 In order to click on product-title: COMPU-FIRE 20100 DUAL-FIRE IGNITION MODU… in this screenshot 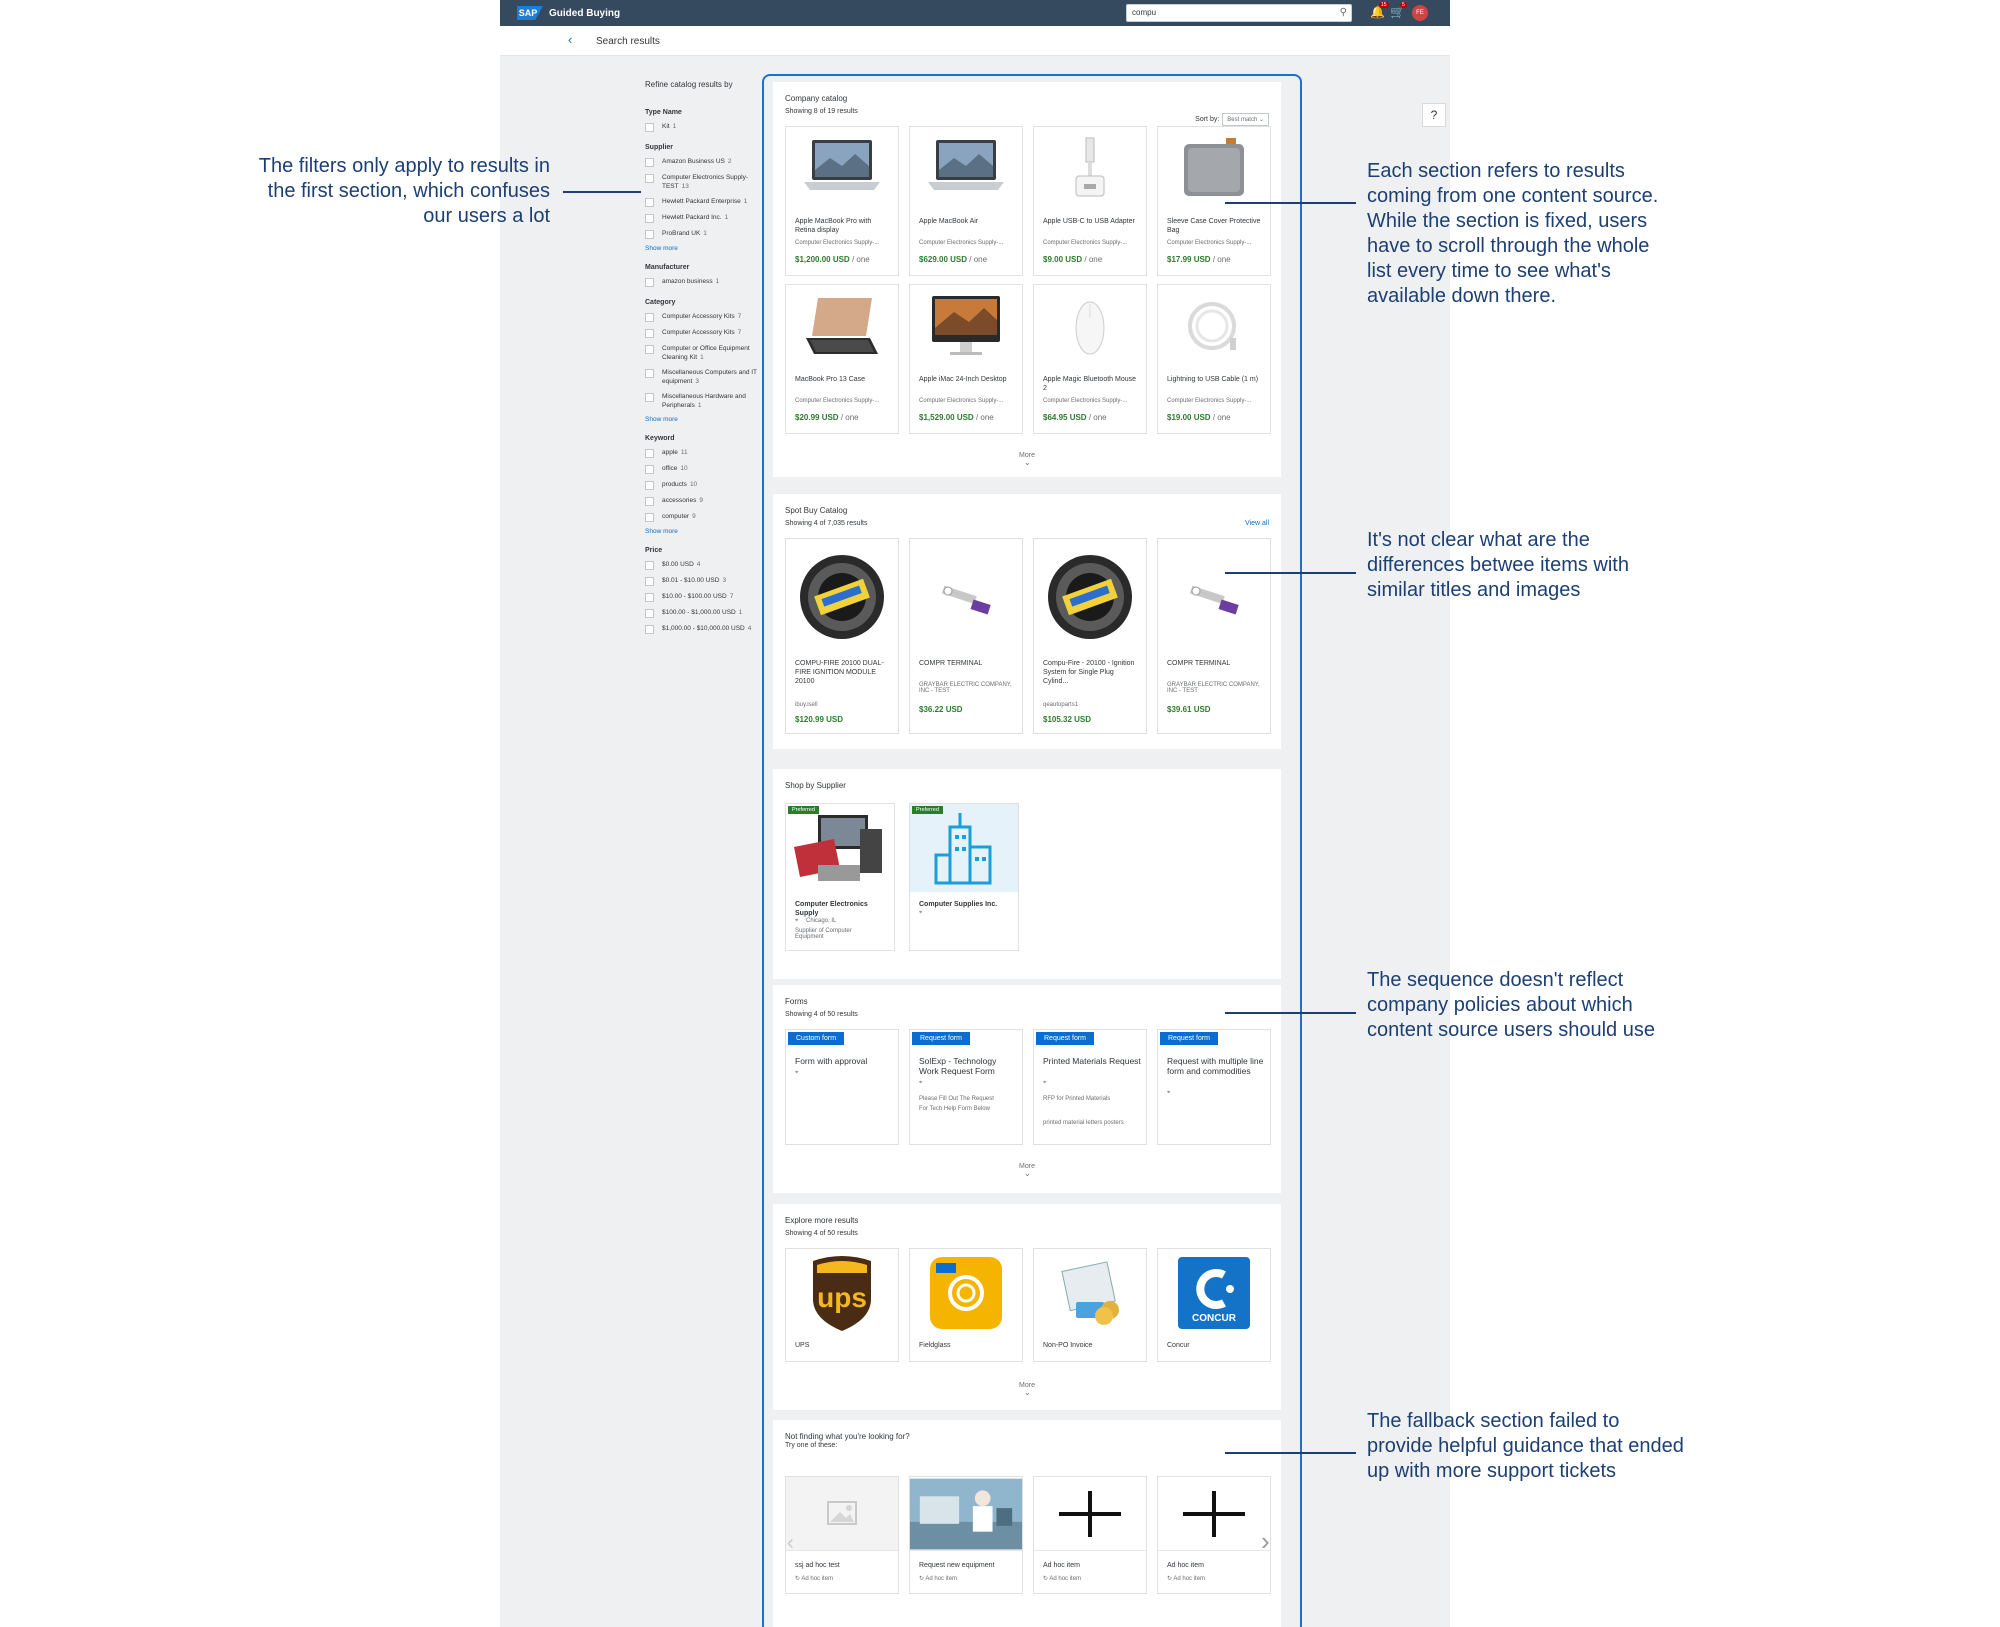, I will do `click(844, 672)`.